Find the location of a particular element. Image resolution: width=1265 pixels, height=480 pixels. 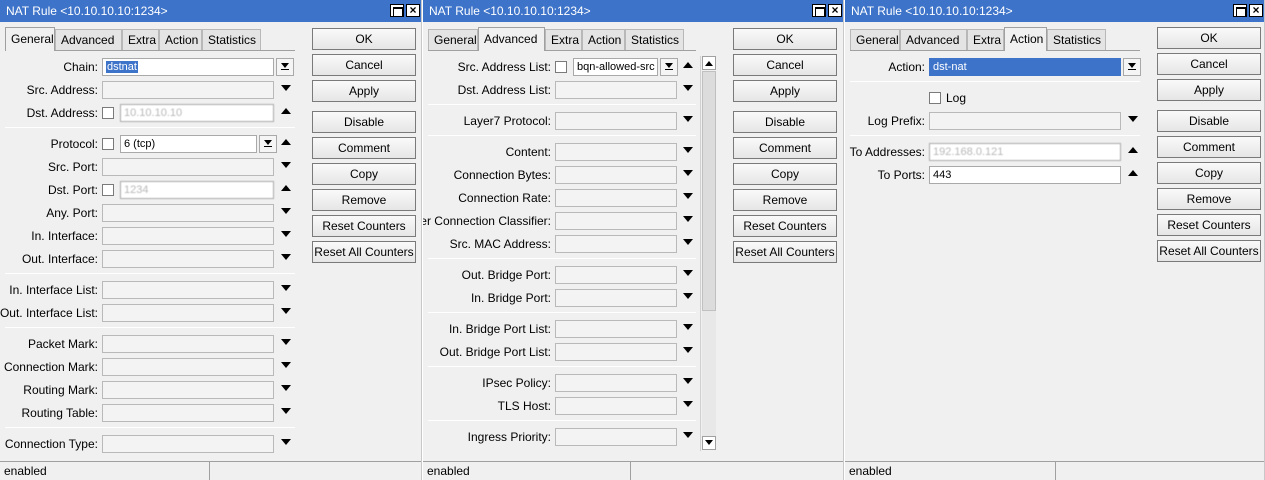

out-bridge-port-list-expand-icon is located at coordinates (688, 350).